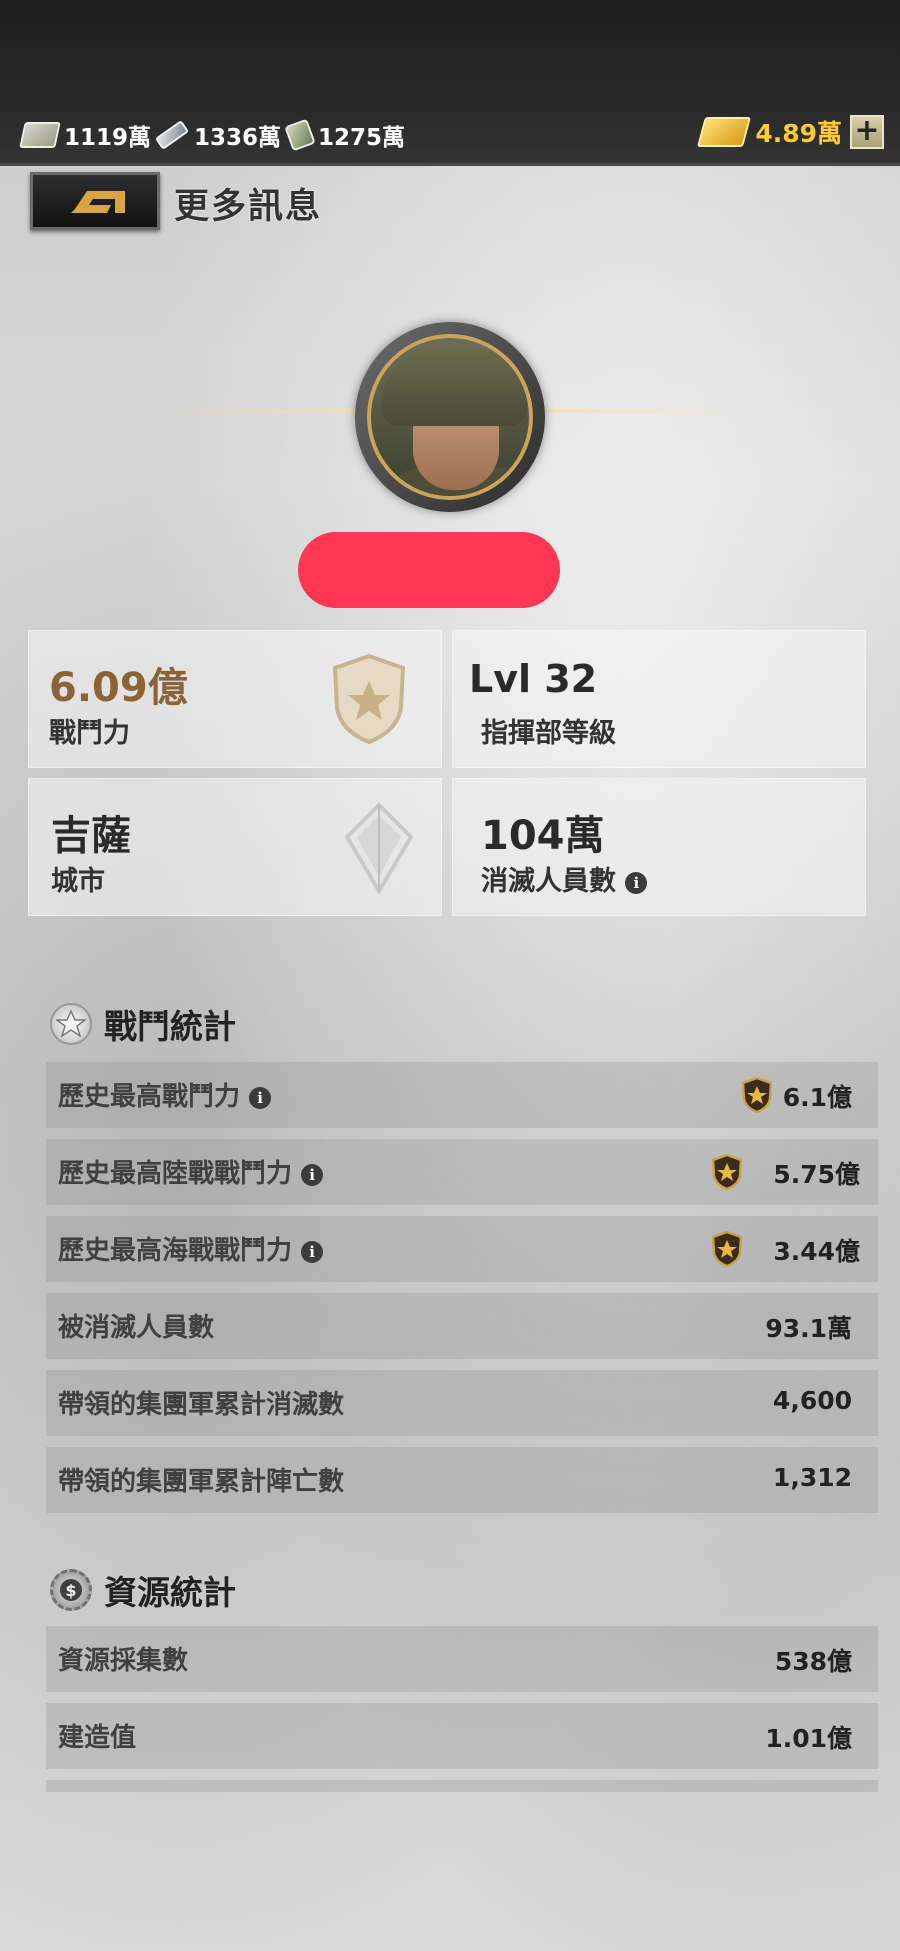 The width and height of the screenshot is (900, 1951). I want to click on resource-stats-title: 資源統計, so click(170, 1592).